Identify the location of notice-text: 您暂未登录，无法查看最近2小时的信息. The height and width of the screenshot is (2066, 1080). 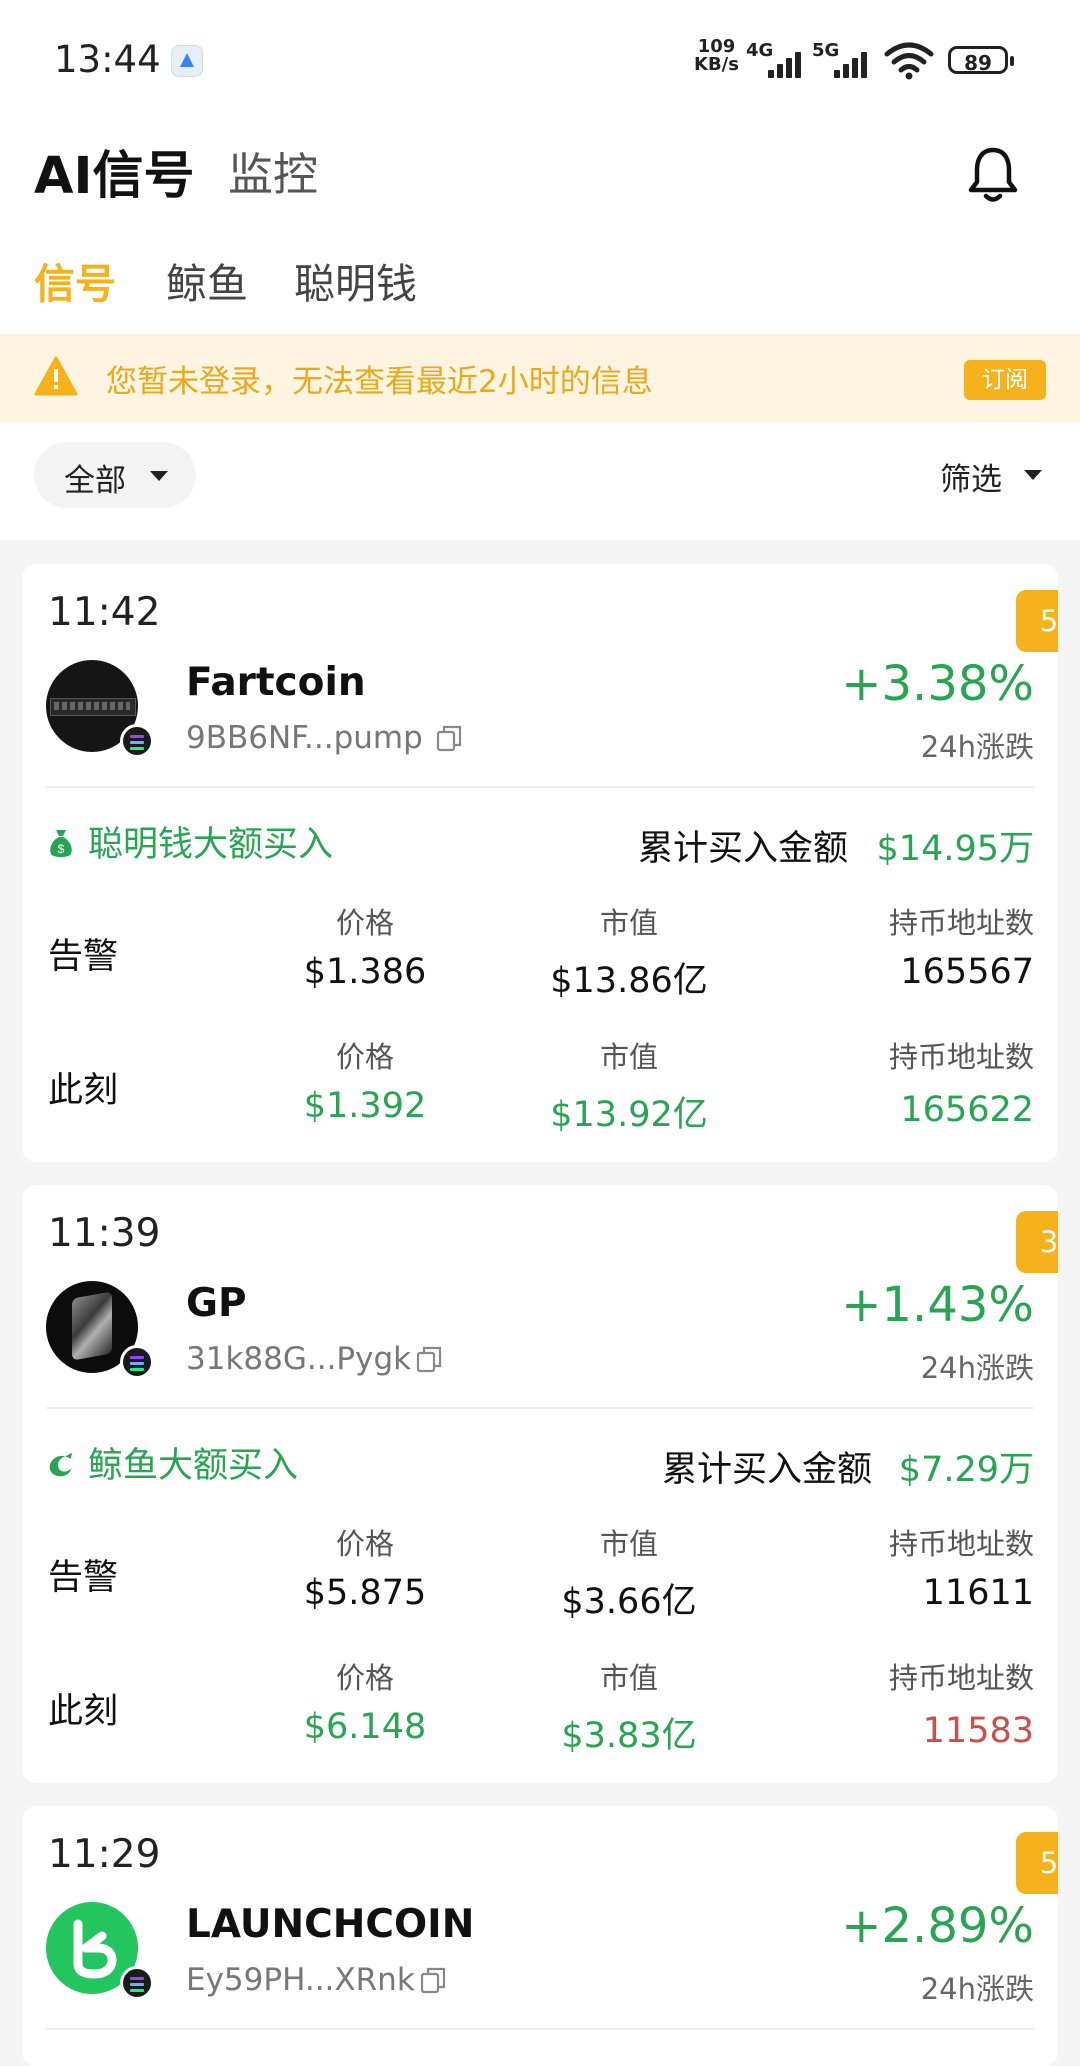
(379, 382).